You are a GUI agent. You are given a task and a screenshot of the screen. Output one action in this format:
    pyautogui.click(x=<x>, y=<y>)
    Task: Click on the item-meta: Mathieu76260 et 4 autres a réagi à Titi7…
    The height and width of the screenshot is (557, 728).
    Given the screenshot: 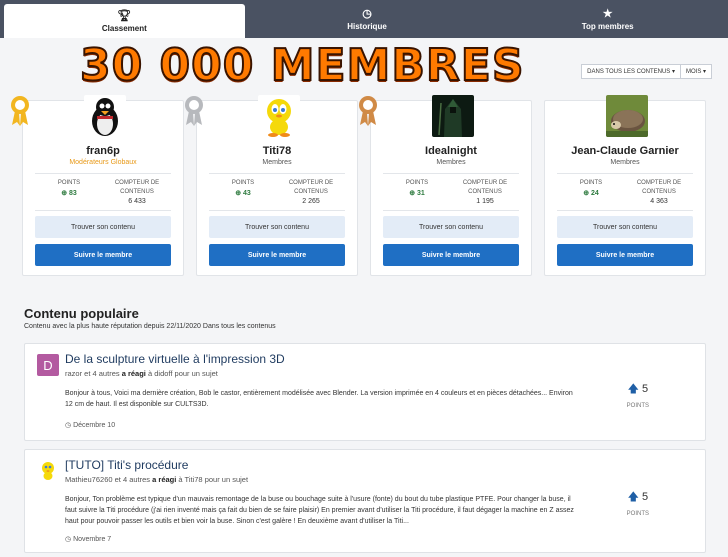 What is the action you would take?
    pyautogui.click(x=157, y=479)
    